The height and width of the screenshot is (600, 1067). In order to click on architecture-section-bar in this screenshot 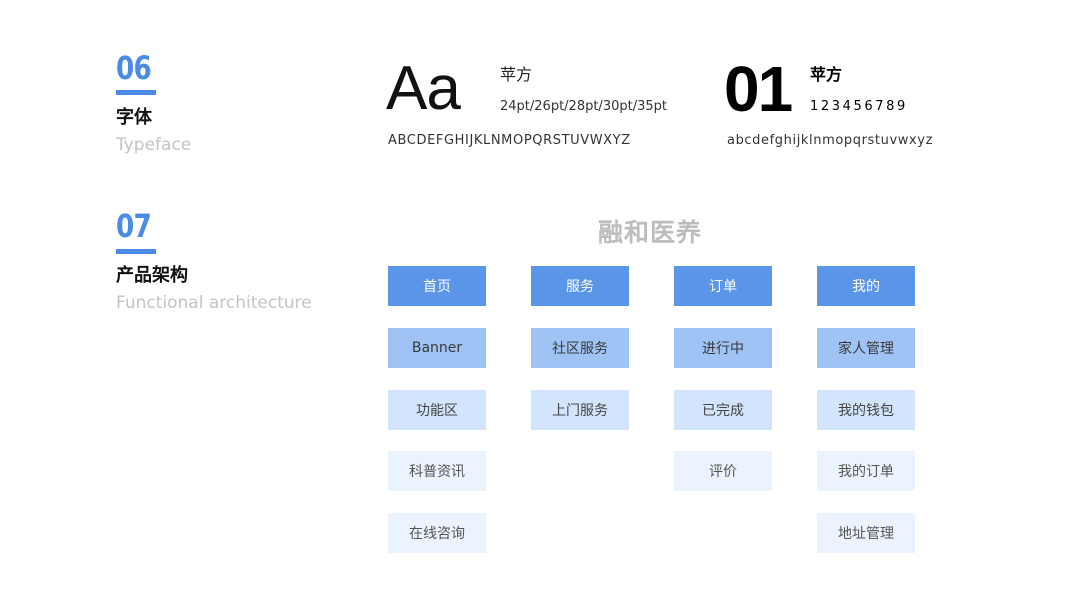, I will do `click(136, 251)`.